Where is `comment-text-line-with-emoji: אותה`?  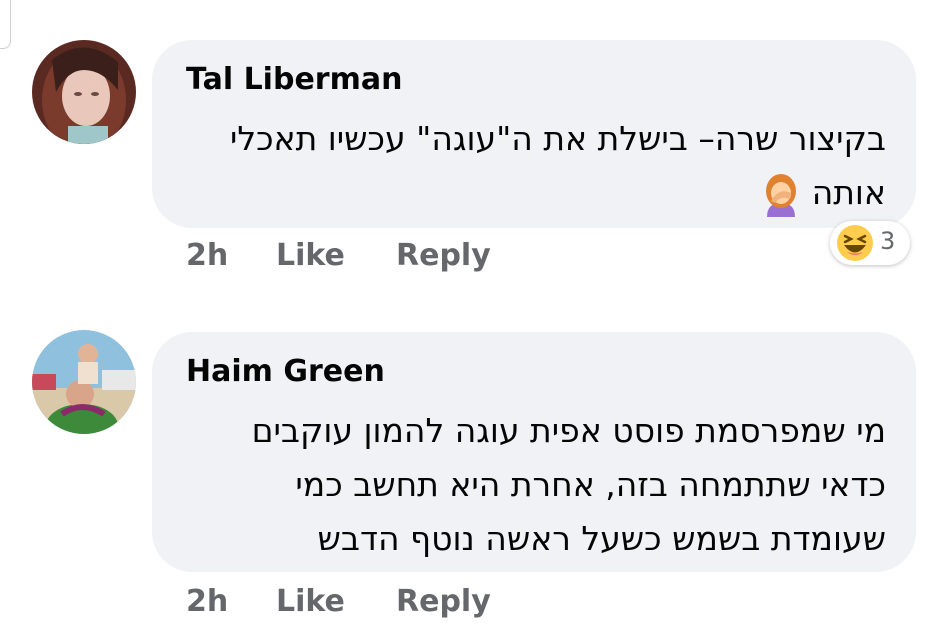 comment-text-line-with-emoji: אותה is located at coordinates (536, 193).